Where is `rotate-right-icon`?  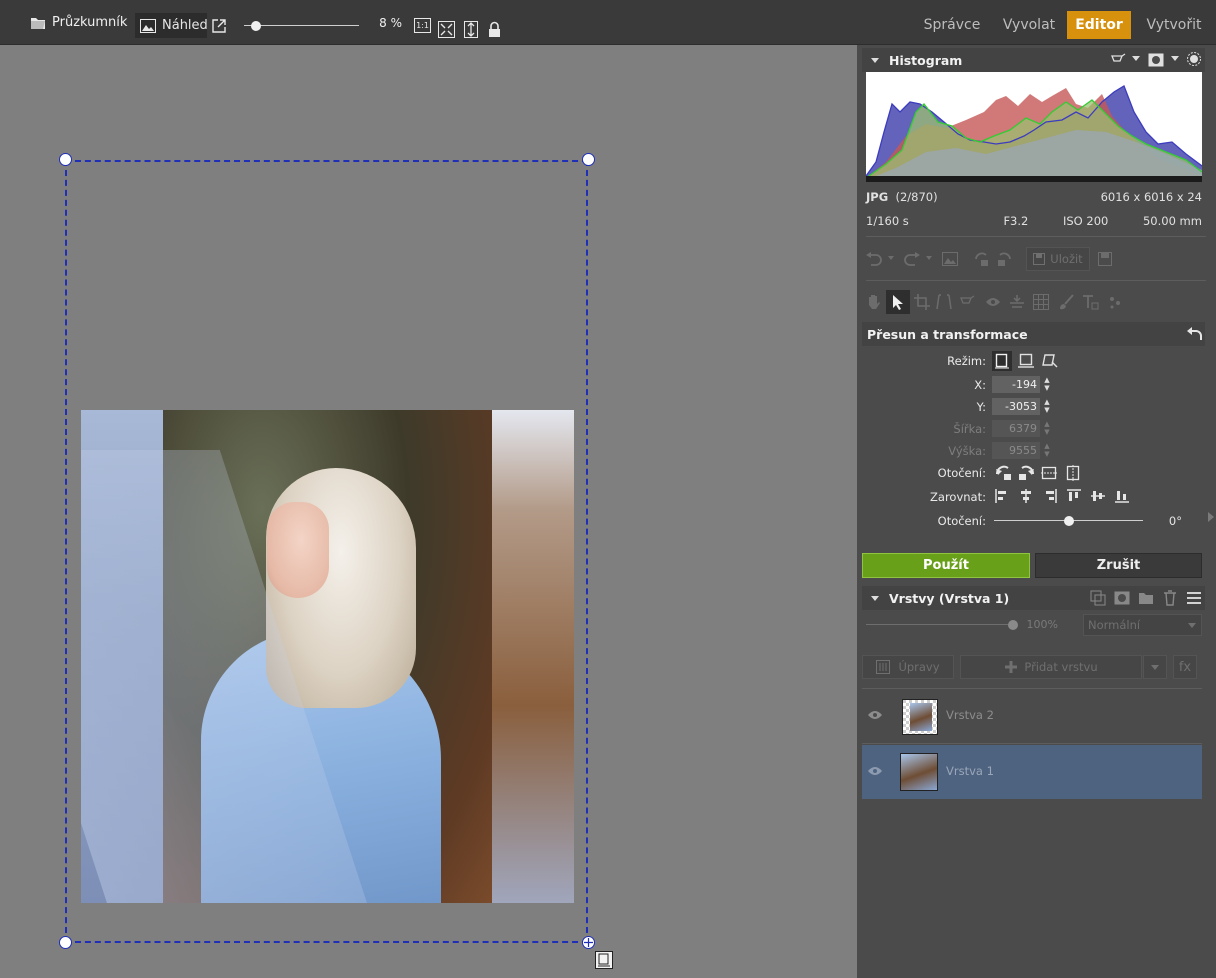
rotate-right-icon is located at coordinates (1026, 473).